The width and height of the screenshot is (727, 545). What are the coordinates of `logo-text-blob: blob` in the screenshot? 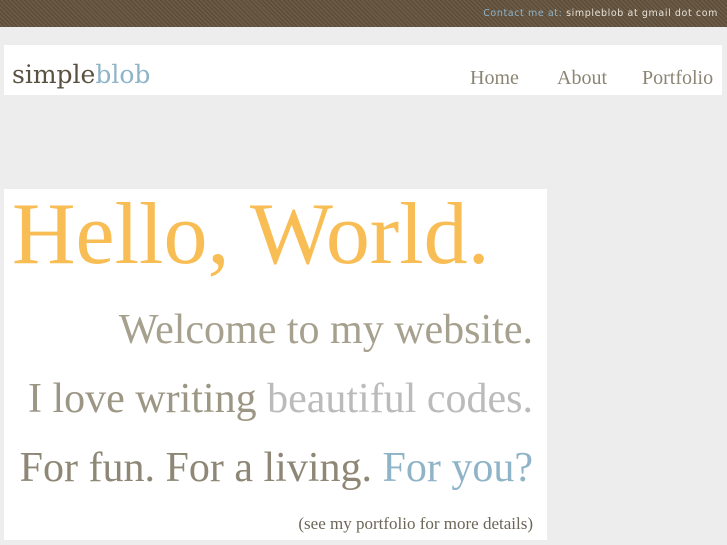 It's located at (123, 74).